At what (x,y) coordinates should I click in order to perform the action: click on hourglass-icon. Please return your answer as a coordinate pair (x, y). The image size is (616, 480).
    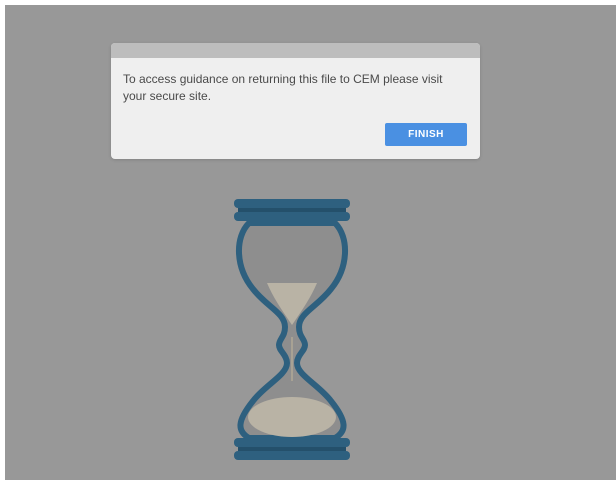
    Looking at the image, I should click on (292, 329).